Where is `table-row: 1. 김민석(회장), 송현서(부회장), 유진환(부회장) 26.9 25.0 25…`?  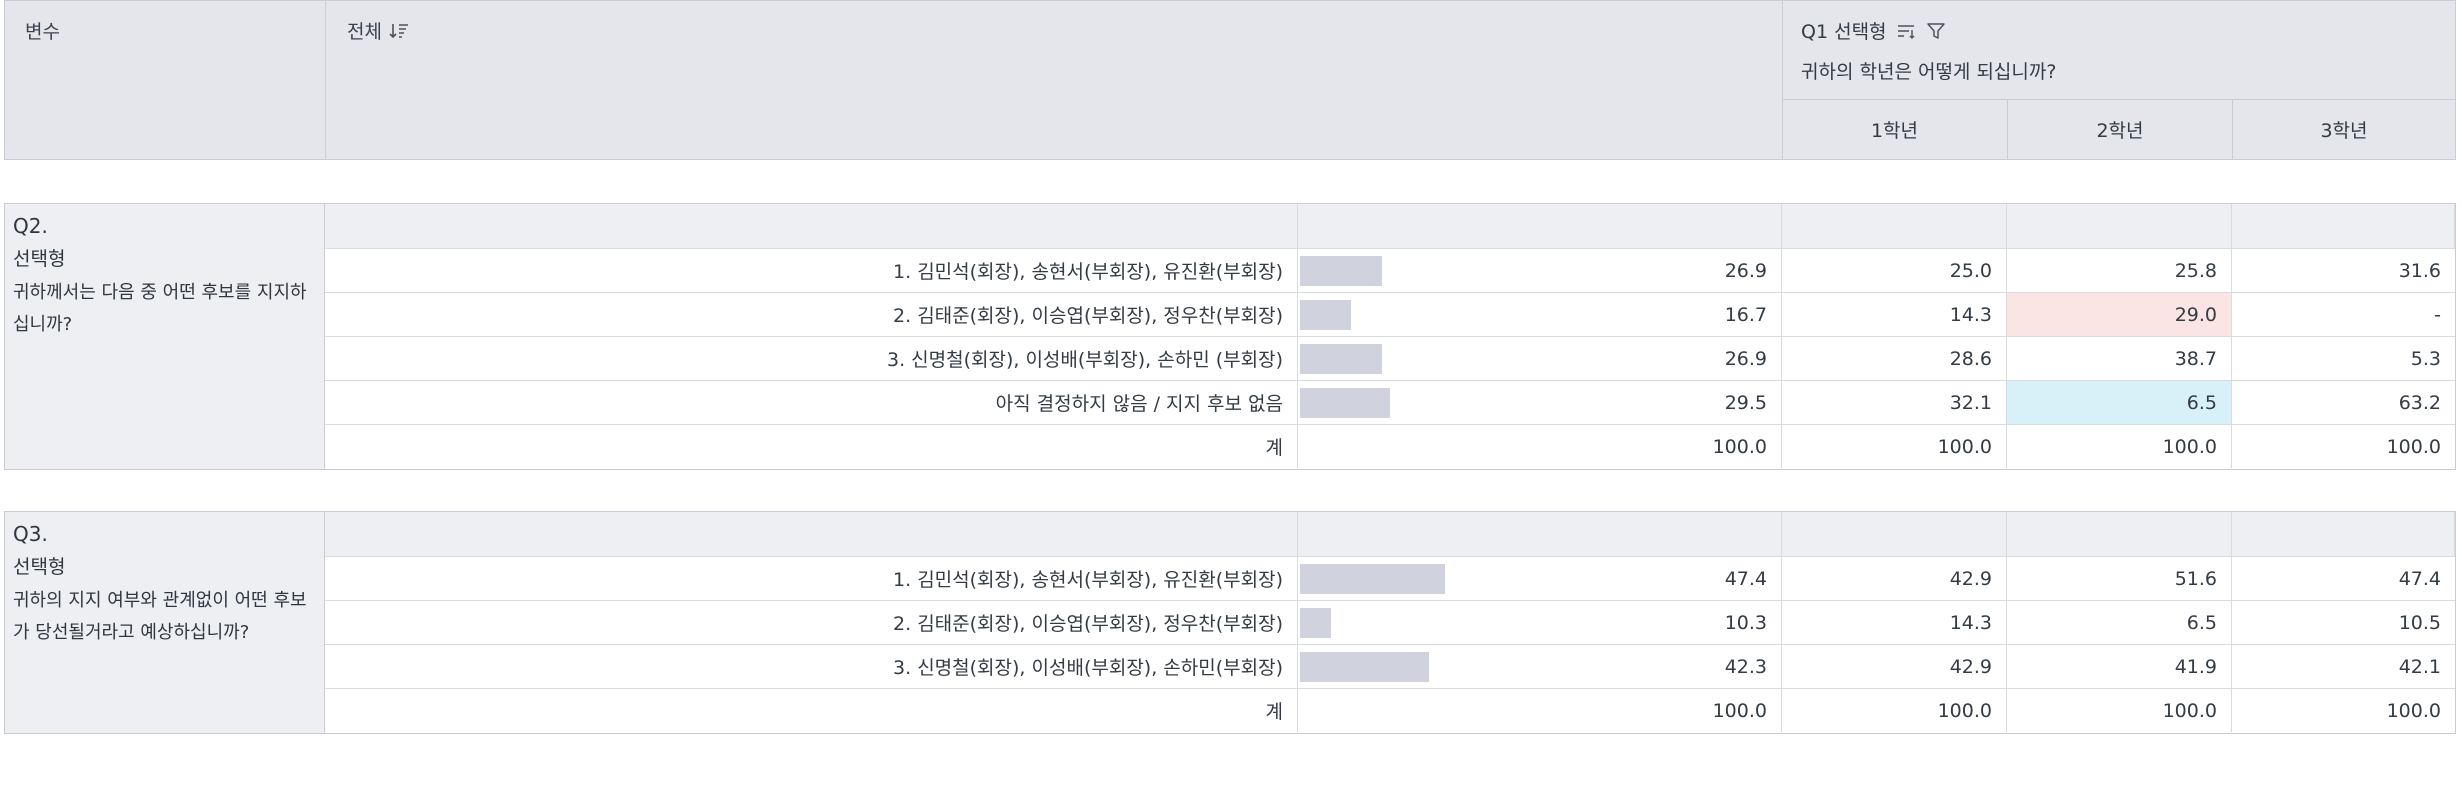 table-row: 1. 김민석(회장), 송현서(부회장), 유진환(부회장) 26.9 25.0 25… is located at coordinates (1390, 270).